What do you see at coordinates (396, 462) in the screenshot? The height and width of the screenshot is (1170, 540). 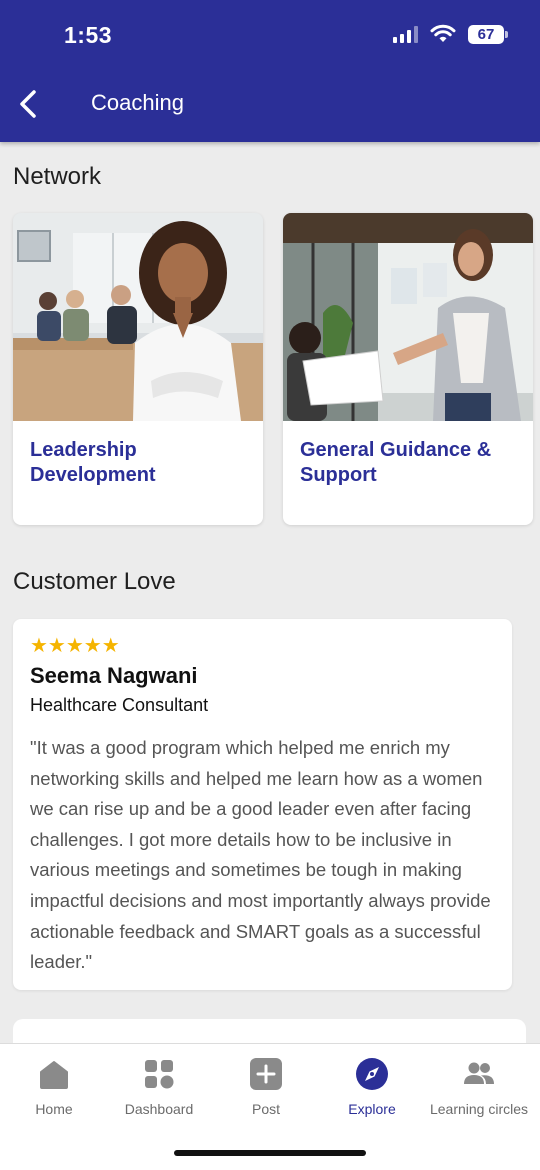 I see `network-card-label: General Guidance & Support` at bounding box center [396, 462].